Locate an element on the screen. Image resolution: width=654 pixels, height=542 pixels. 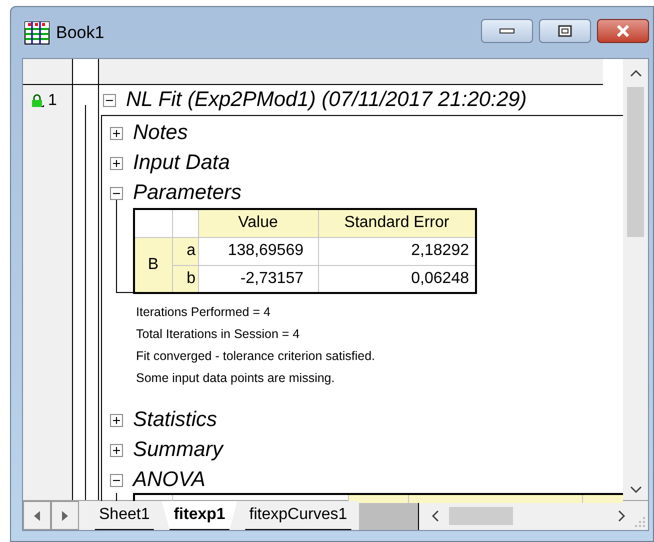
row-header: a is located at coordinates (185, 251).